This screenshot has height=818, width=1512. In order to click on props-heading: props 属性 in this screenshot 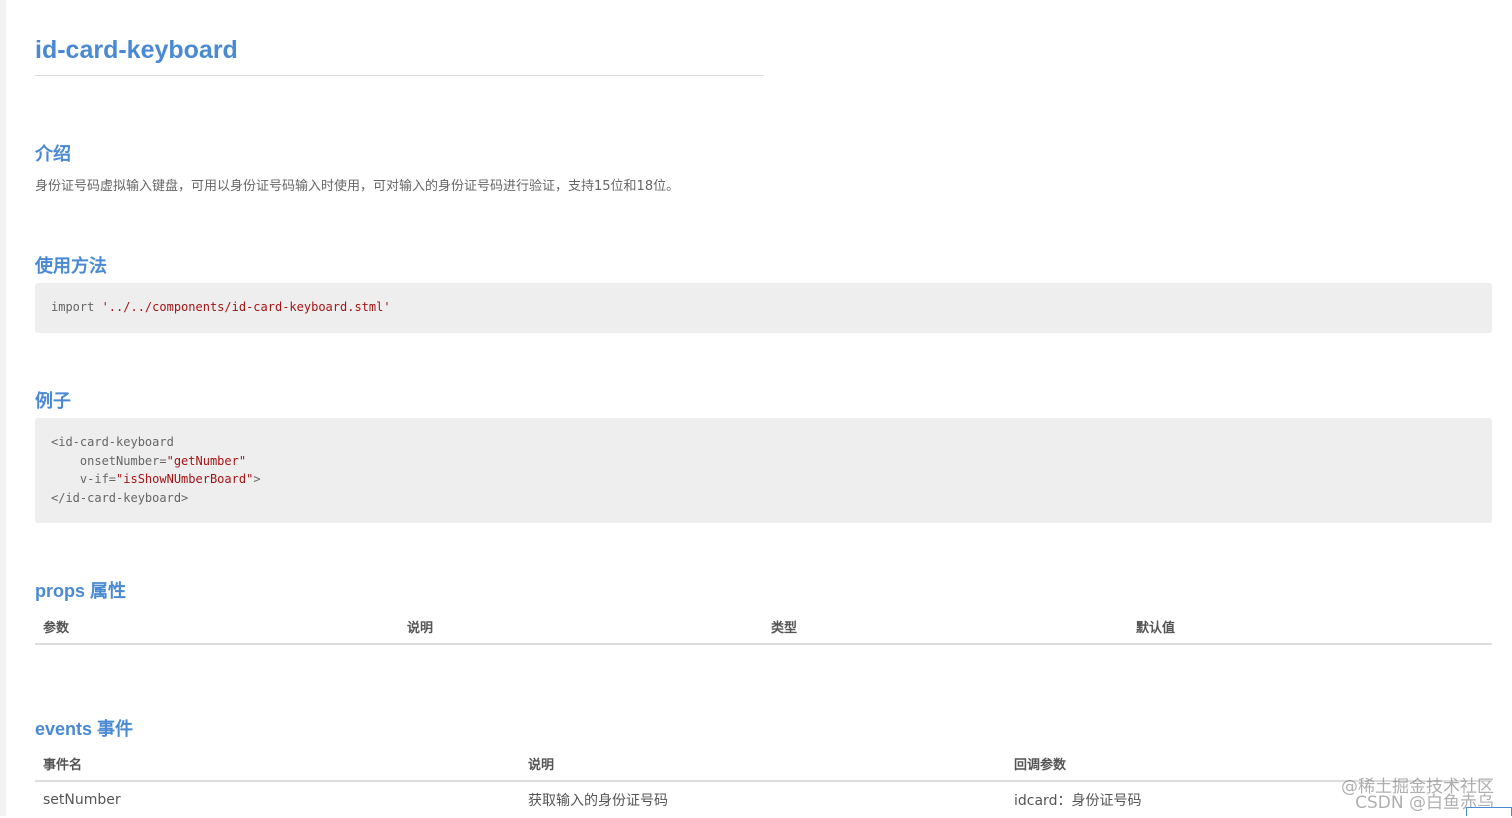, I will do `click(80, 590)`.